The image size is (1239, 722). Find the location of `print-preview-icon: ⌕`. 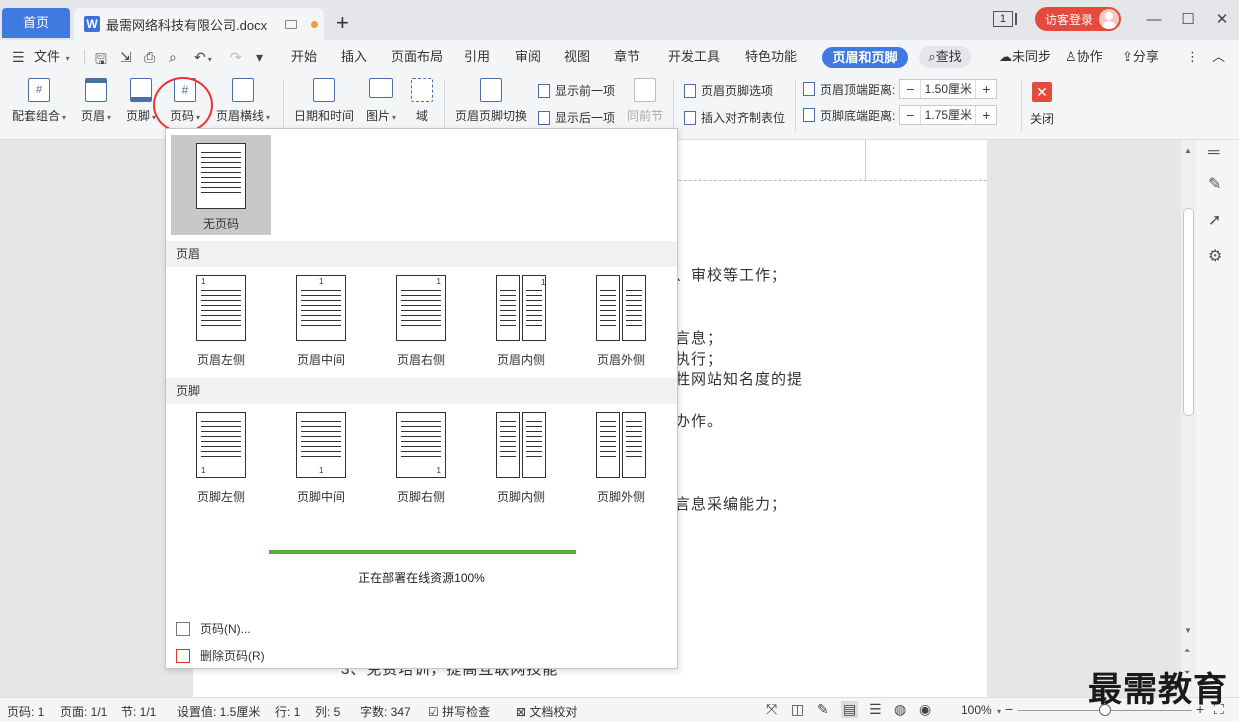

print-preview-icon: ⌕ is located at coordinates (173, 57).